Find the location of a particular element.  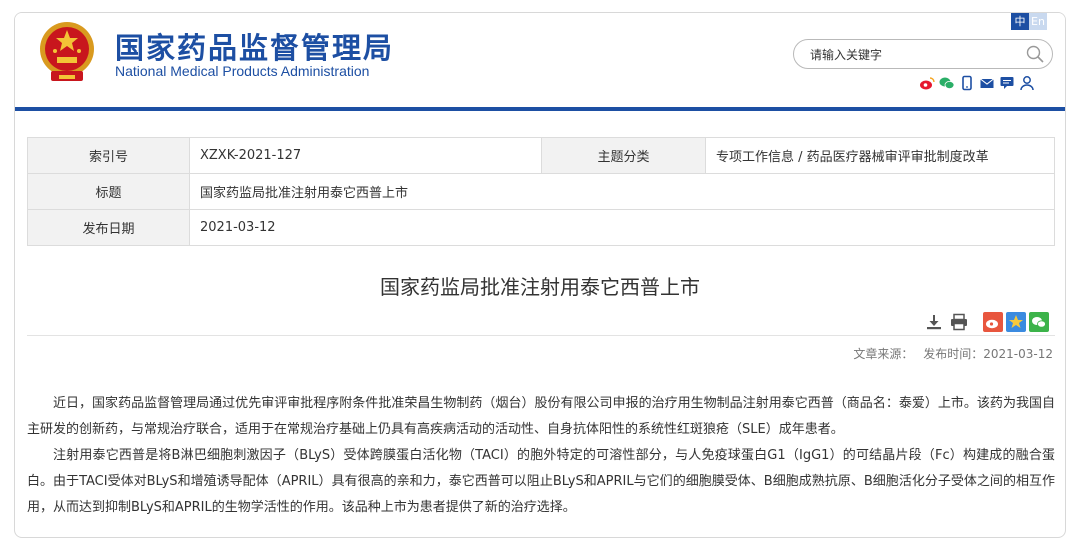

mail-icon is located at coordinates (987, 83).